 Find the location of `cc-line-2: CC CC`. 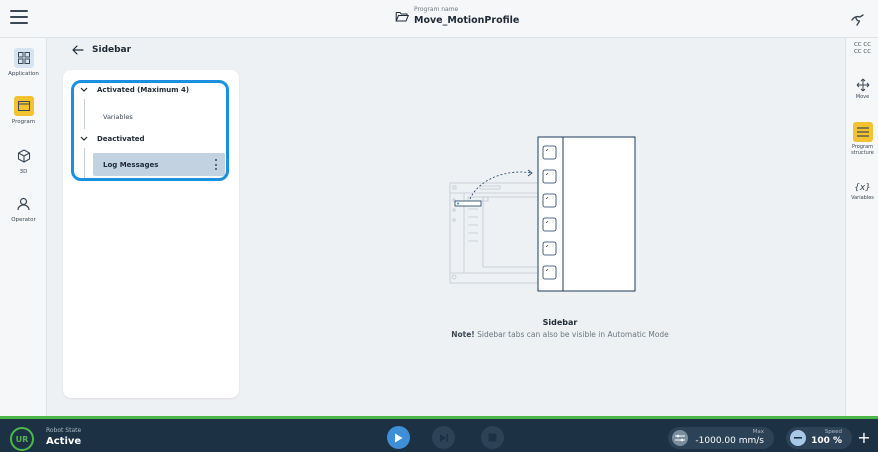

cc-line-2: CC CC is located at coordinates (862, 52).